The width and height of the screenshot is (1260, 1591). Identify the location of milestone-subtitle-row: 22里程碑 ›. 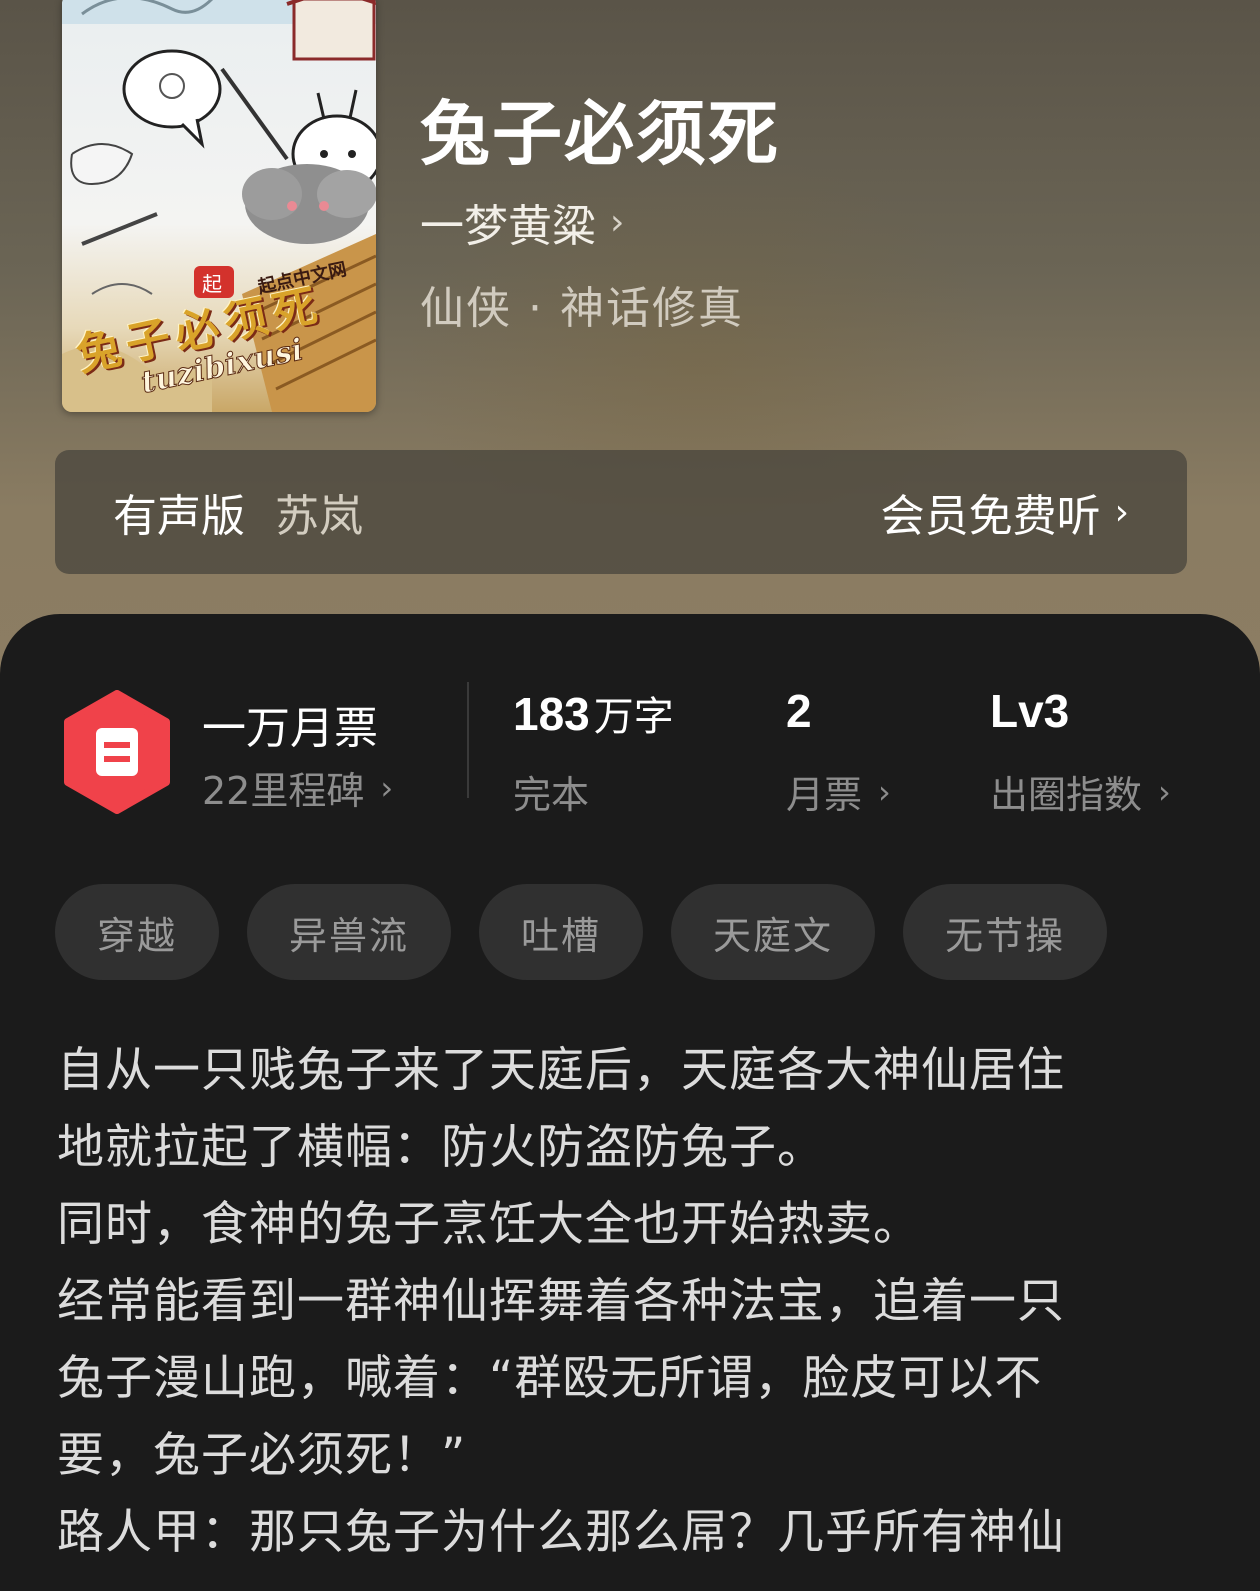
(297, 787).